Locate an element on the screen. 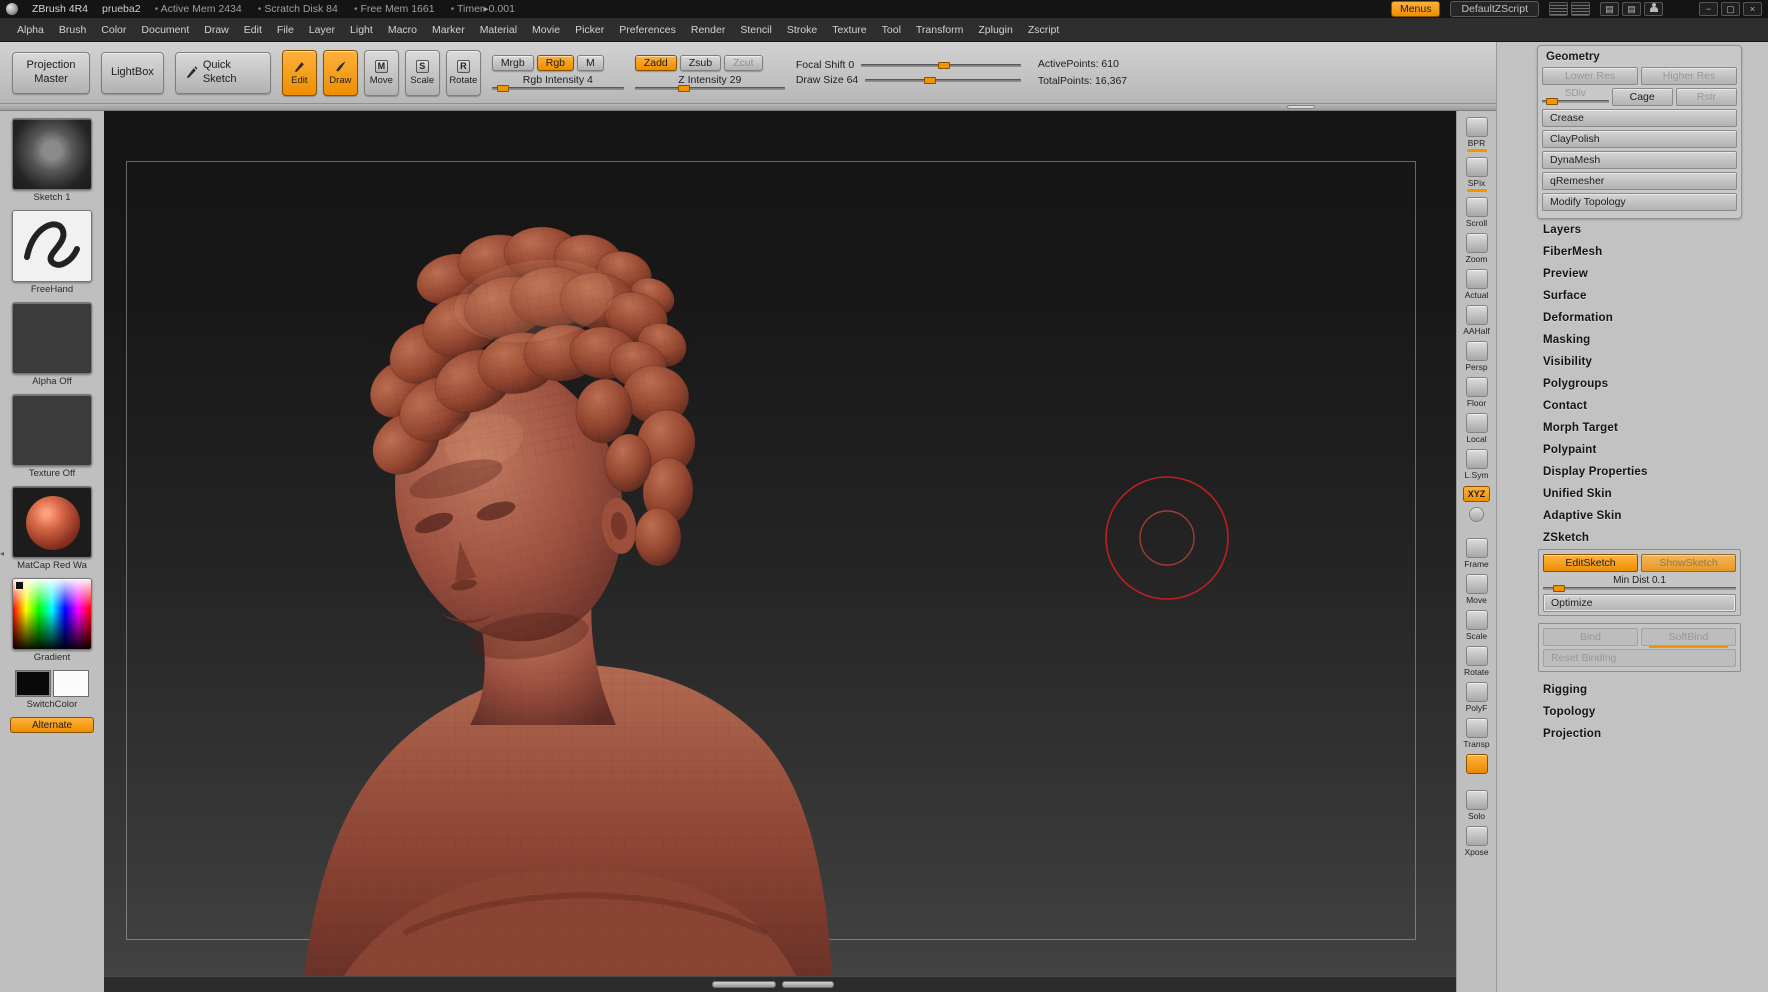 Image resolution: width=1768 pixels, height=992 pixels. geometry-button: Modify Topology is located at coordinates (1639, 202).